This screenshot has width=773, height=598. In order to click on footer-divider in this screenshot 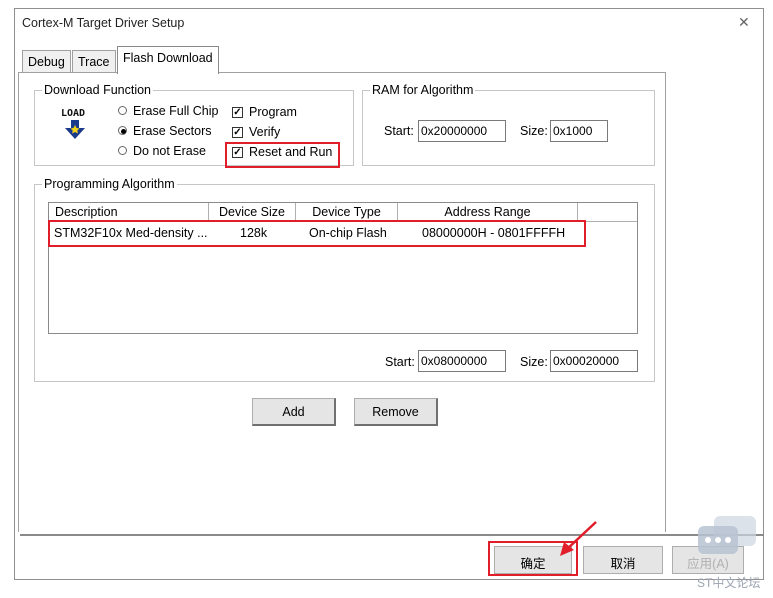, I will do `click(392, 535)`.